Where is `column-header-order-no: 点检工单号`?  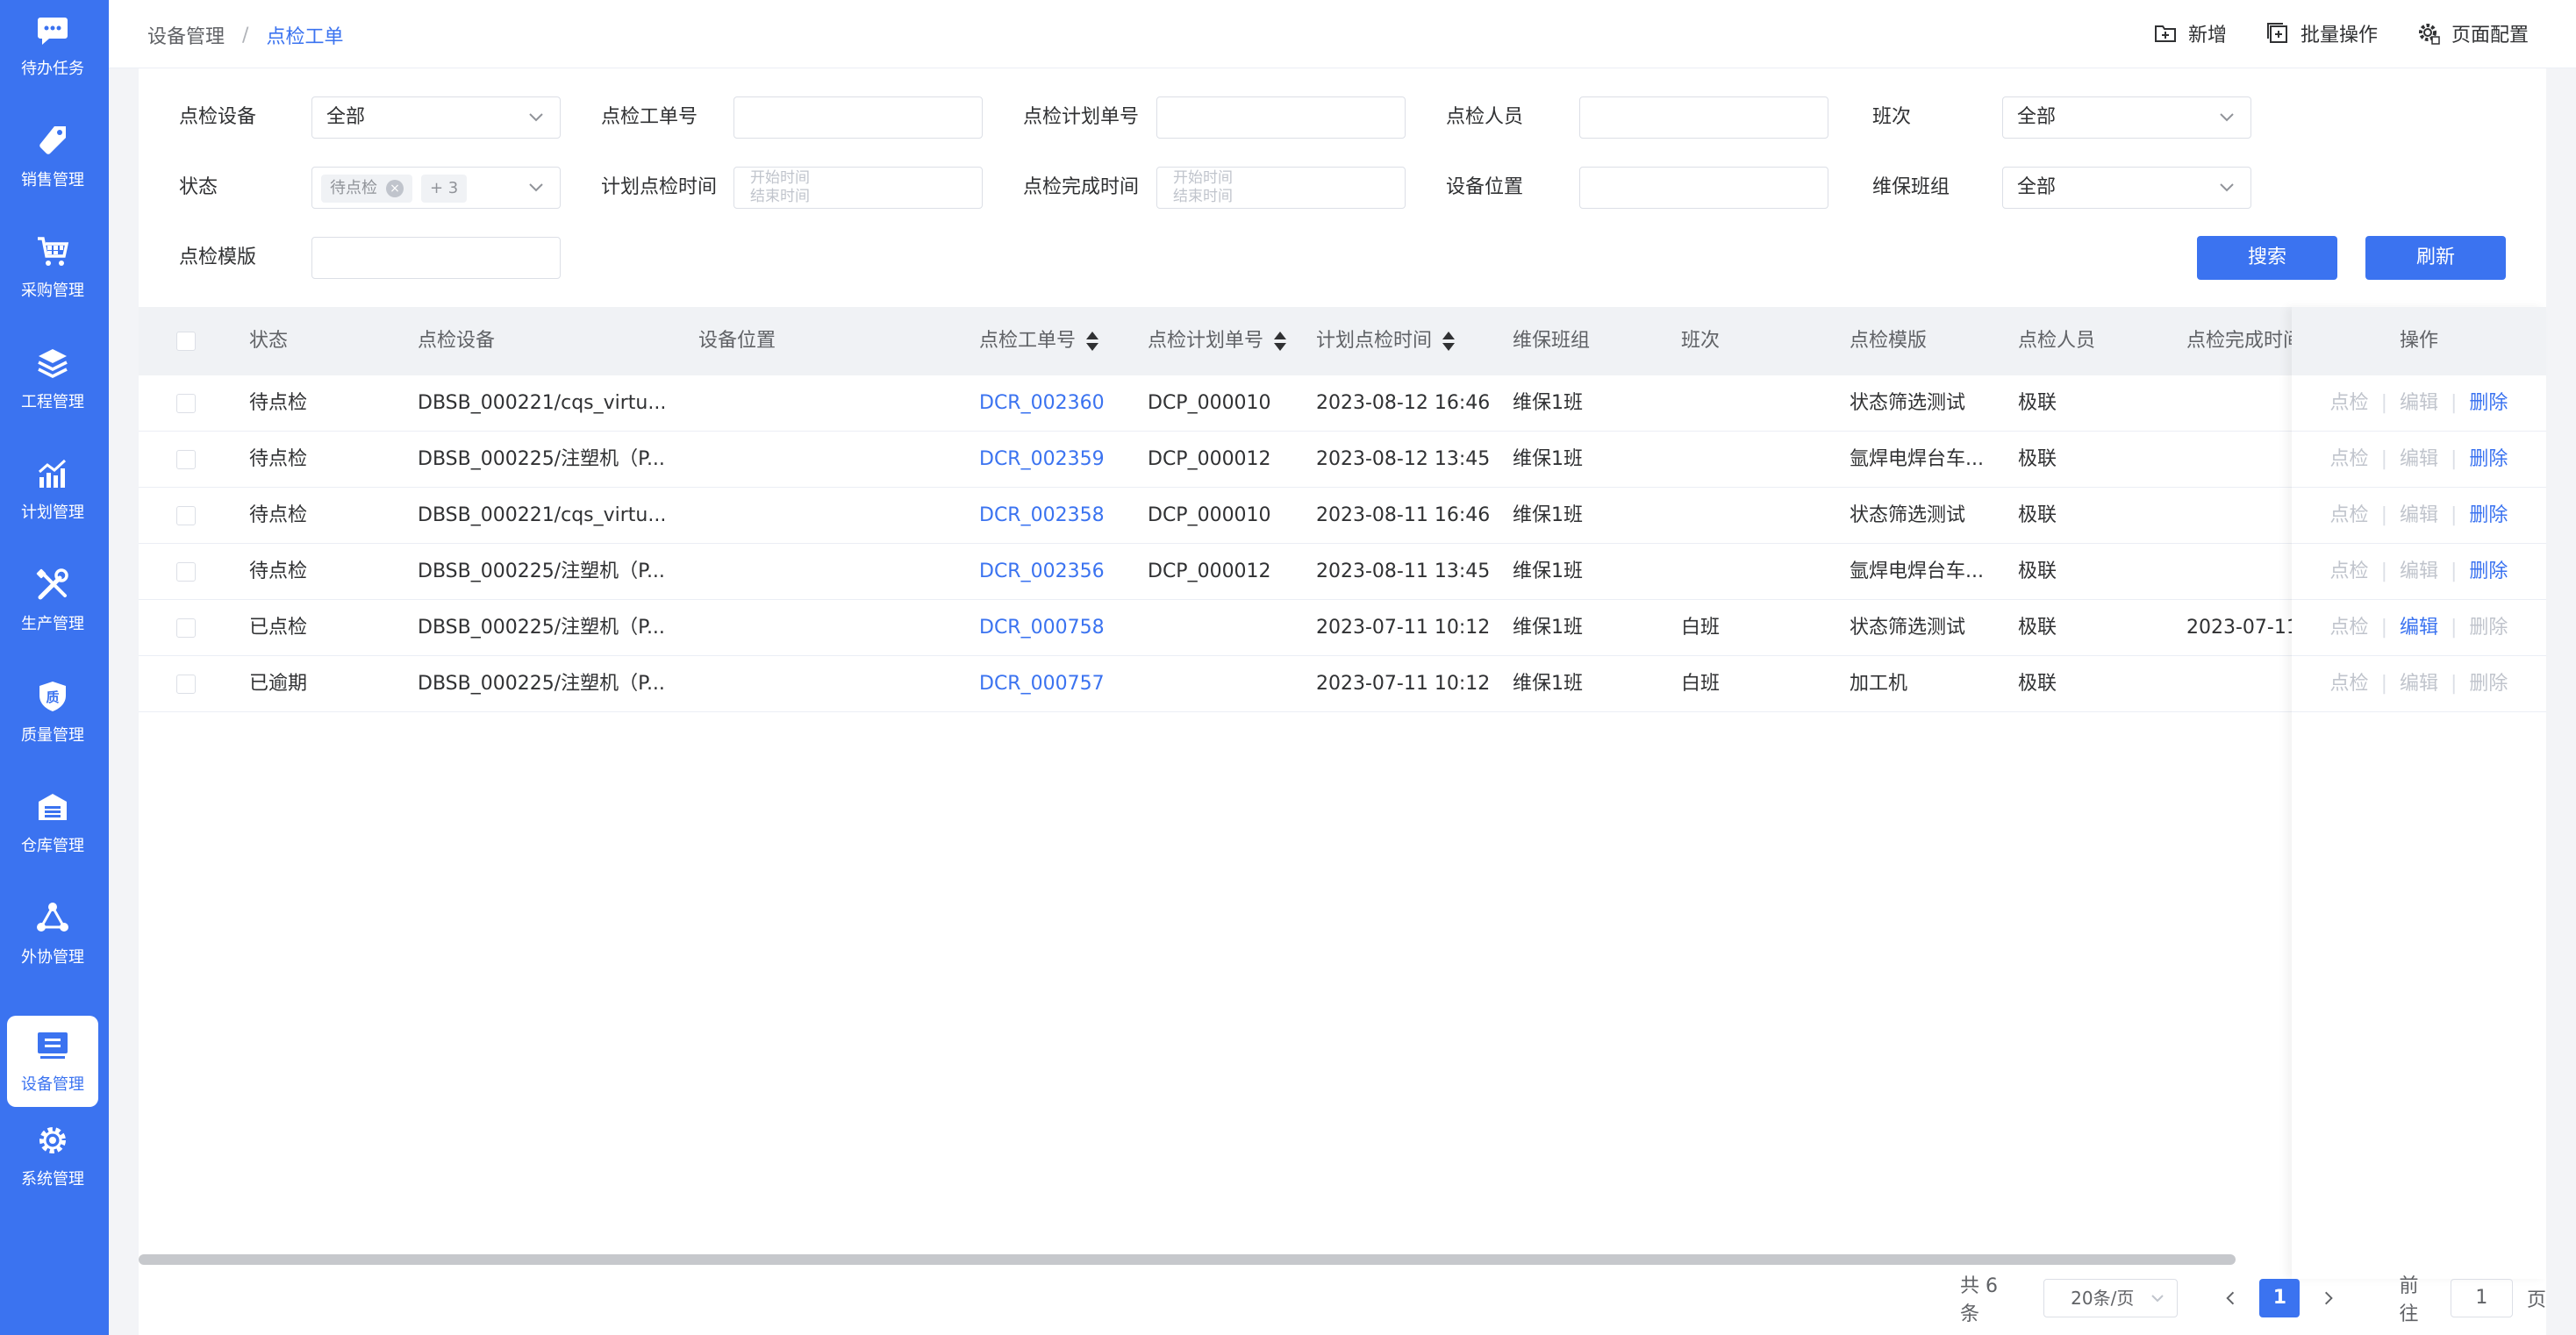
column-header-order-no: 点检工单号 is located at coordinates (1039, 341).